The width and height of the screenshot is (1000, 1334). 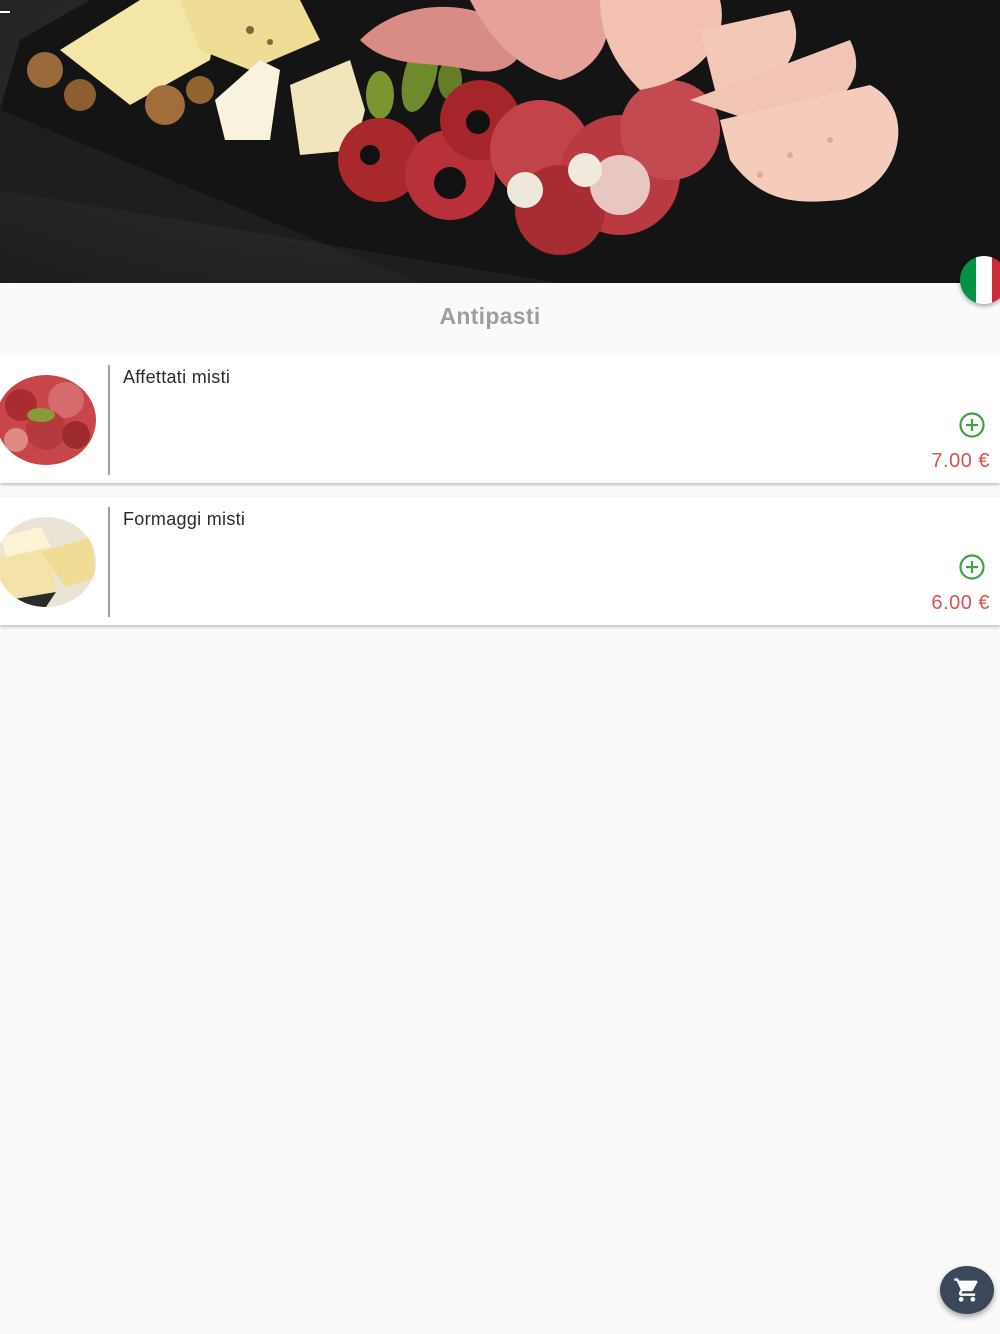 I want to click on flag-red-stripe, so click(x=996, y=280).